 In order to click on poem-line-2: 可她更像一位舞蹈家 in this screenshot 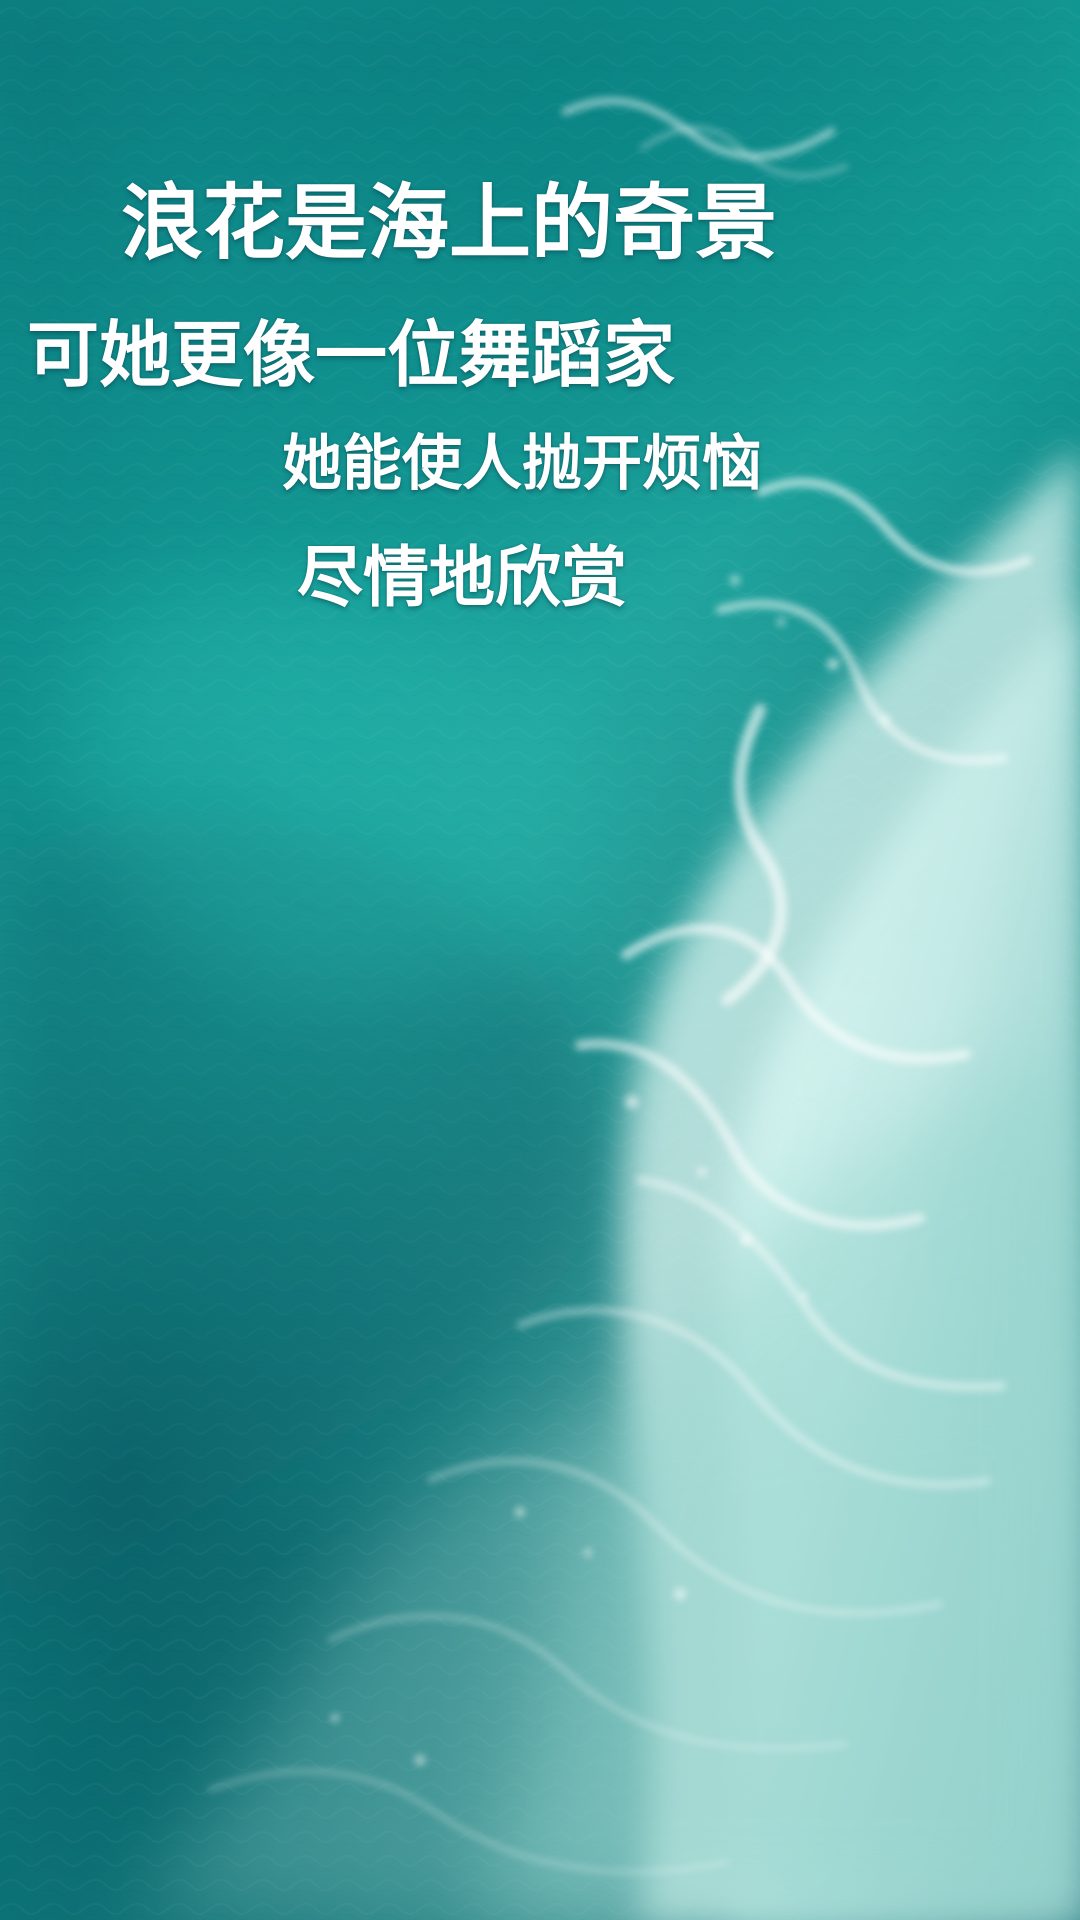, I will do `click(351, 355)`.